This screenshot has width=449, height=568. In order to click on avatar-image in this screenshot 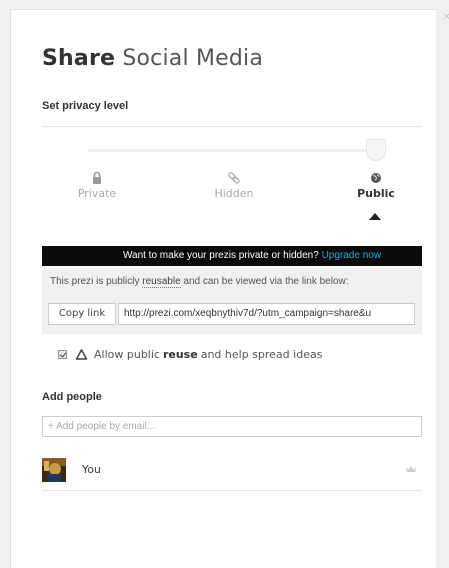, I will do `click(54, 470)`.